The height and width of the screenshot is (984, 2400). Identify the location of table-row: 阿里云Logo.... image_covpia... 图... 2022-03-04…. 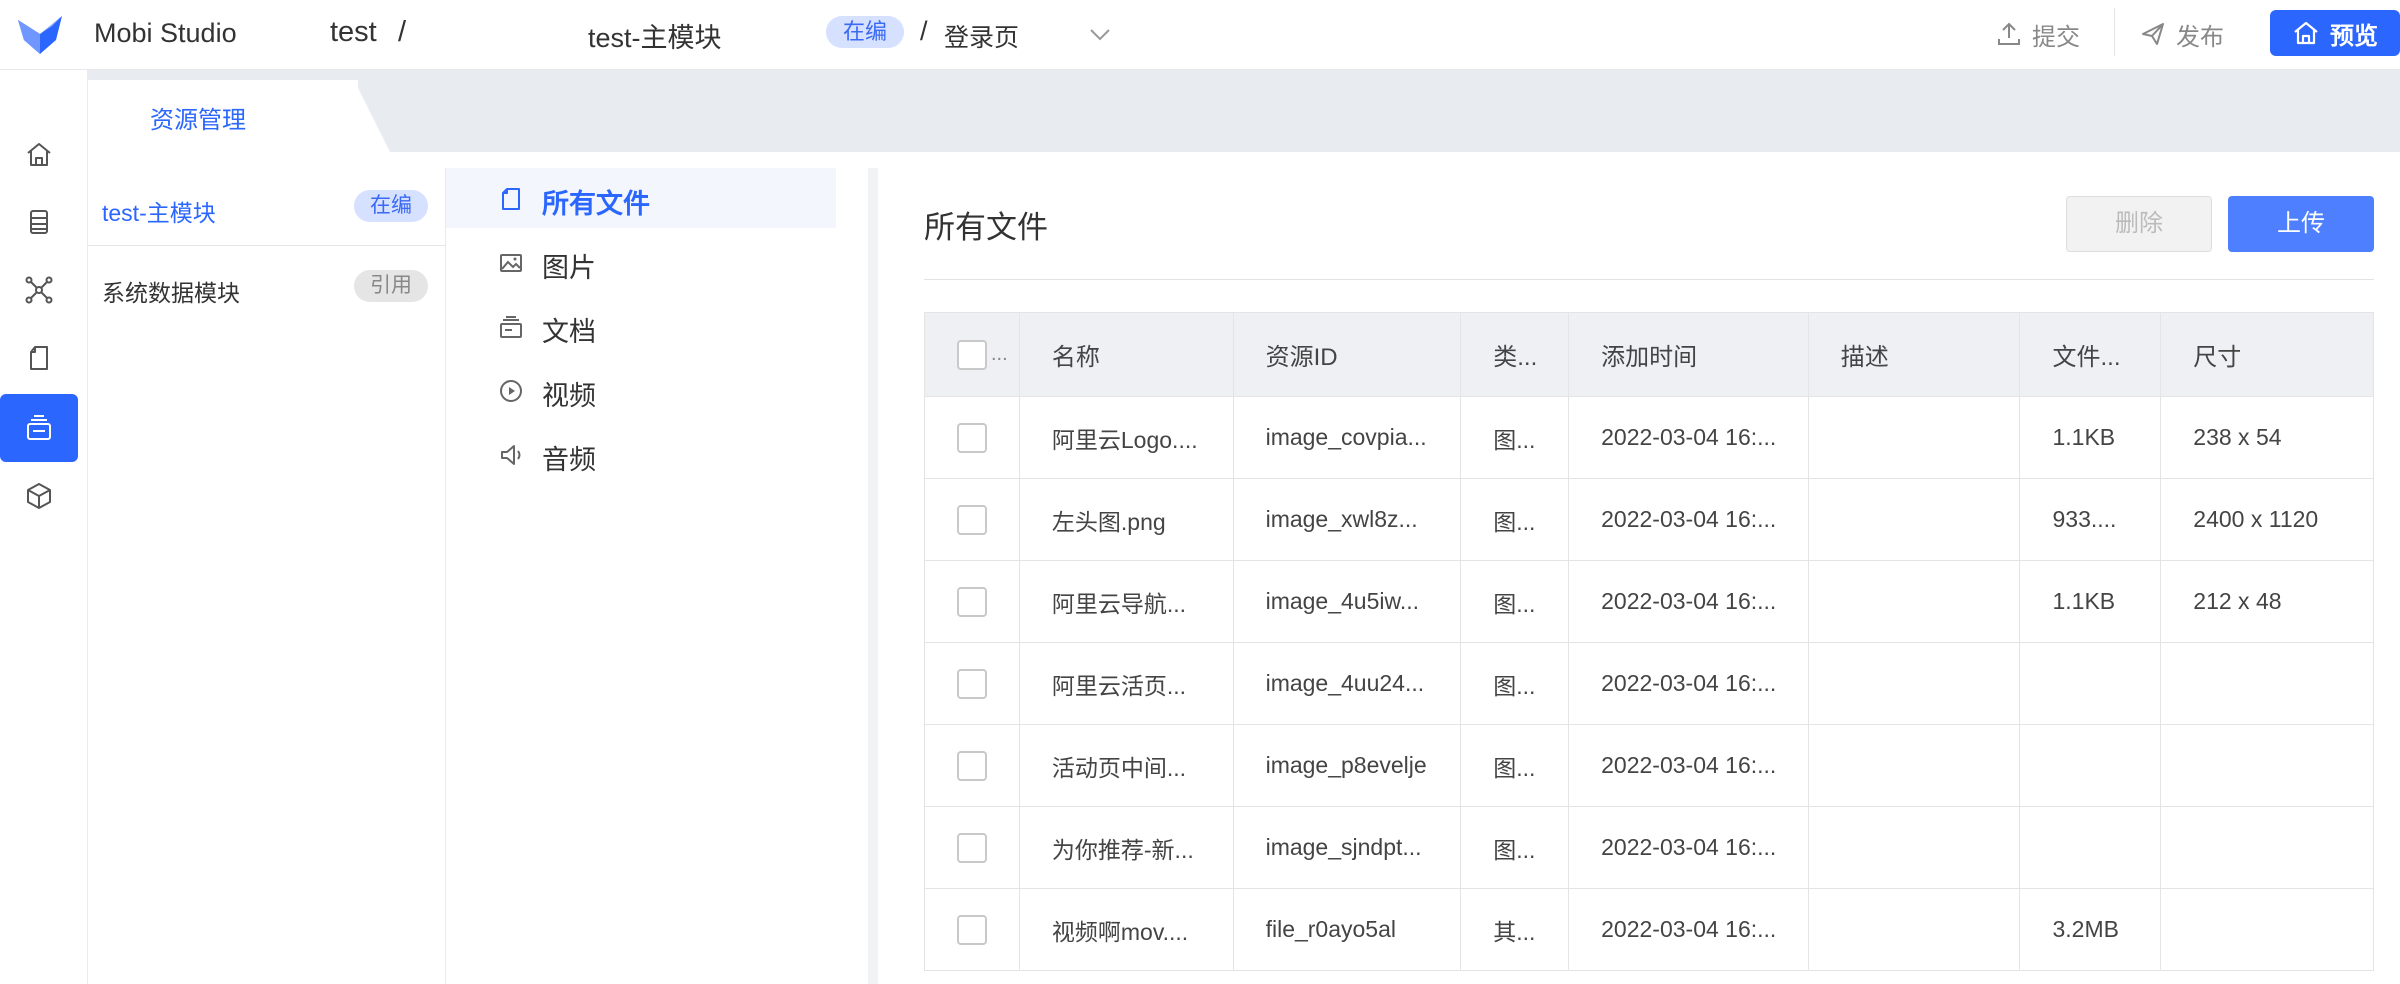
(1649, 438).